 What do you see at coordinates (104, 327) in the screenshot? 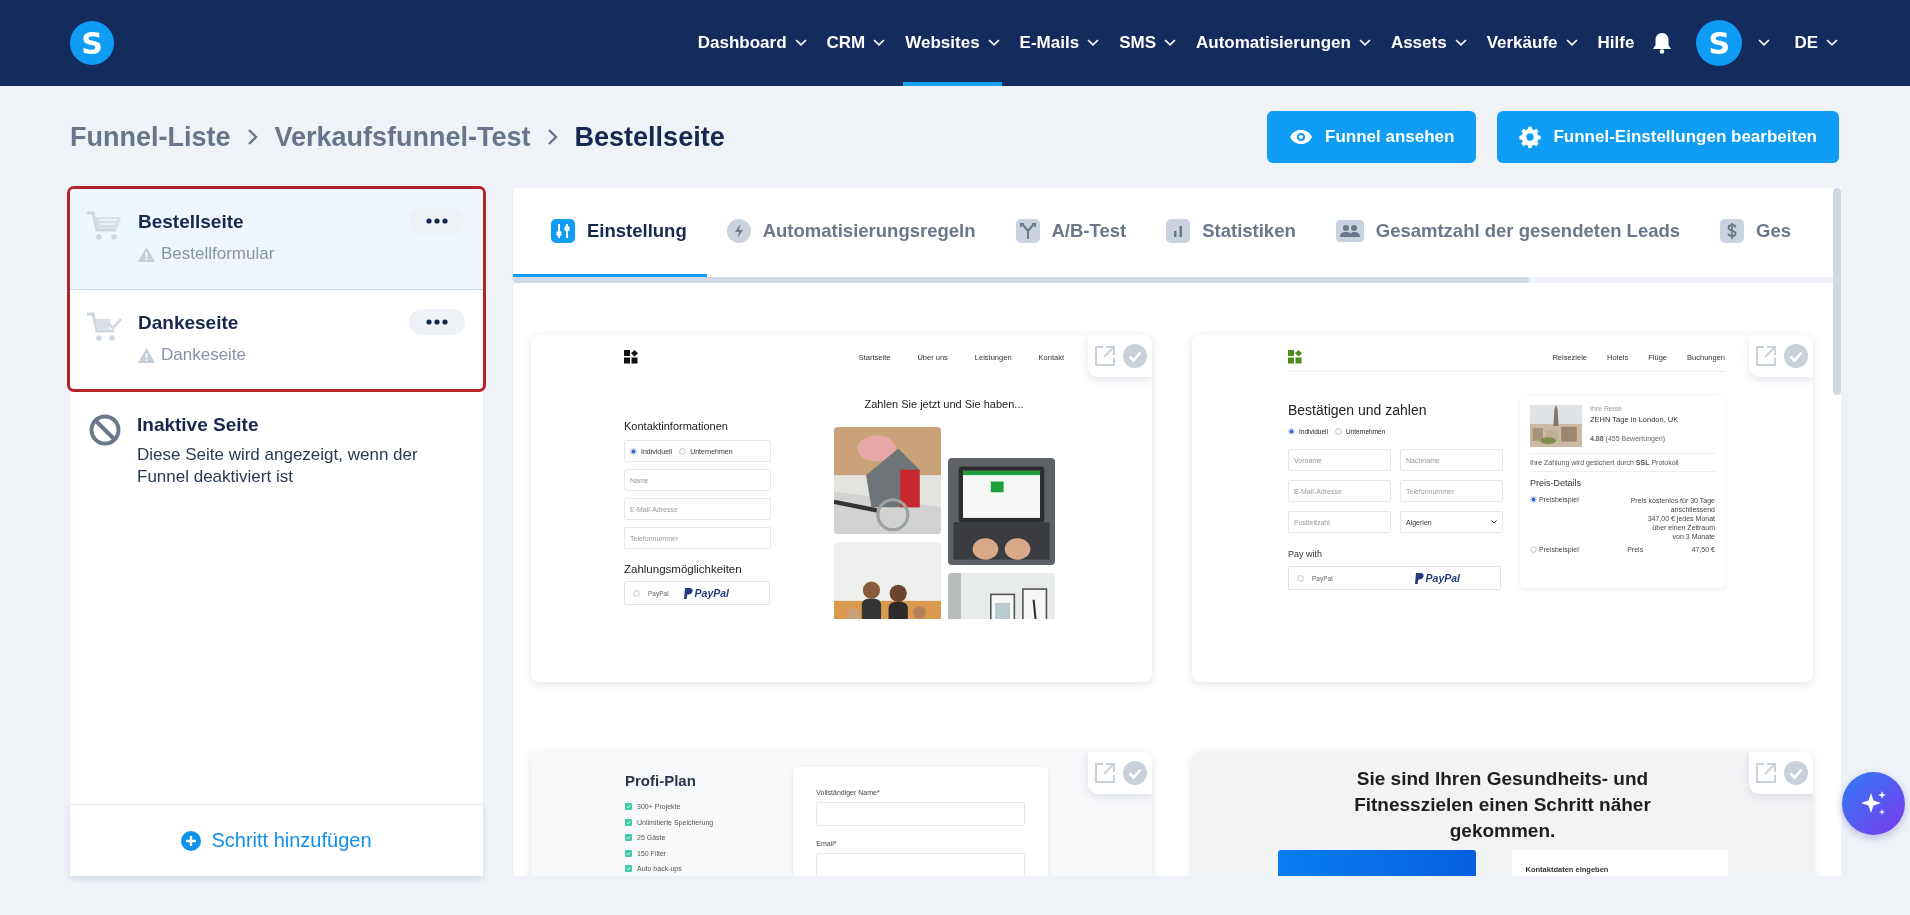
I see `cart-check-icon` at bounding box center [104, 327].